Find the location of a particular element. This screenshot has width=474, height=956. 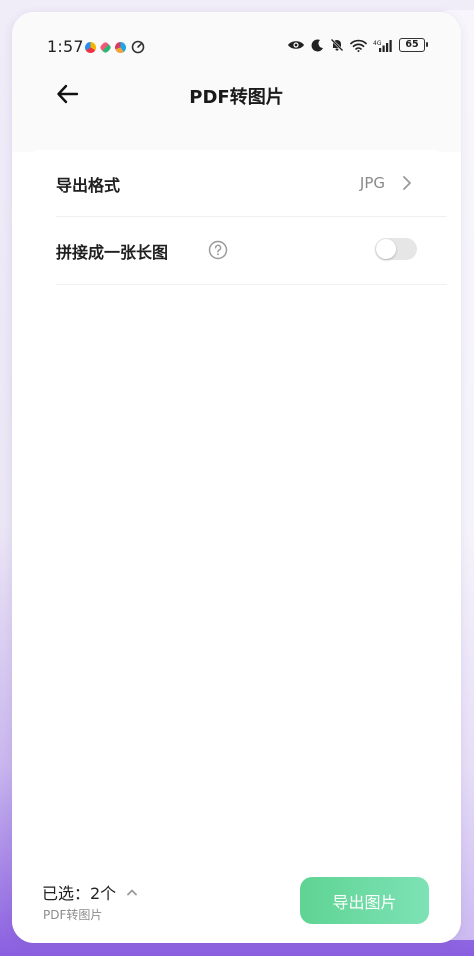

speedometer-icon is located at coordinates (138, 47).